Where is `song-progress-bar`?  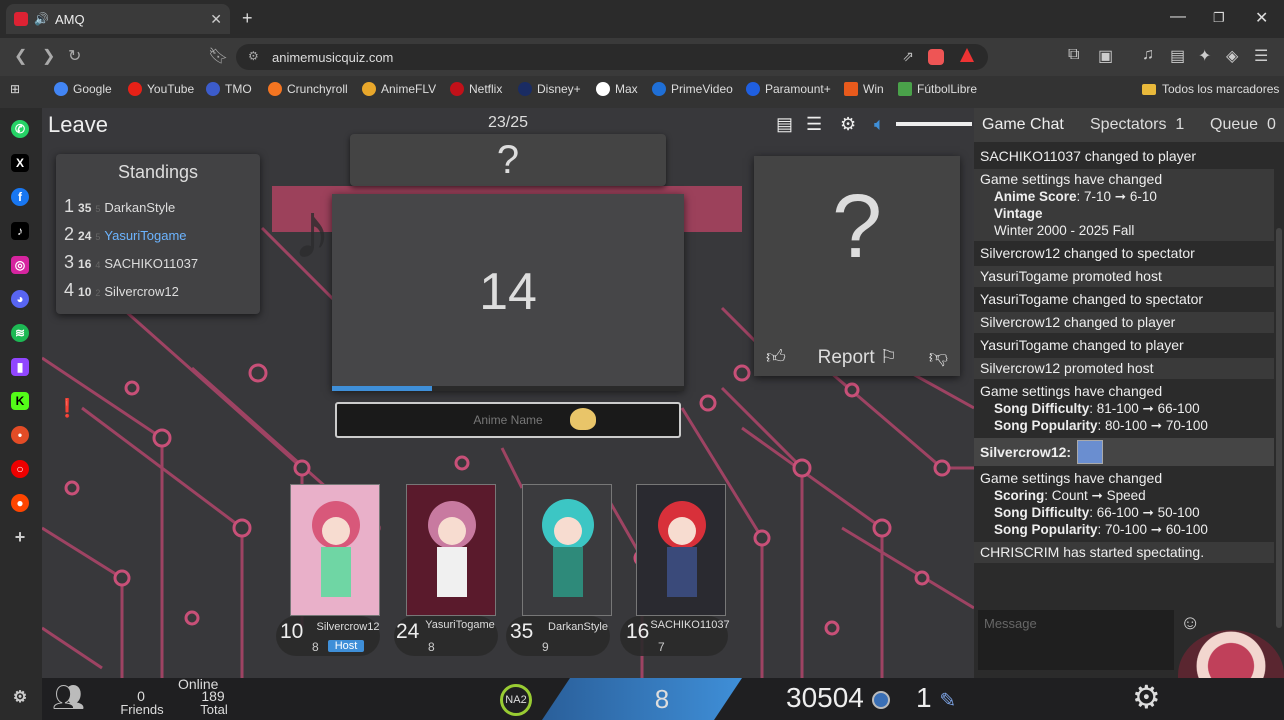 song-progress-bar is located at coordinates (508, 388).